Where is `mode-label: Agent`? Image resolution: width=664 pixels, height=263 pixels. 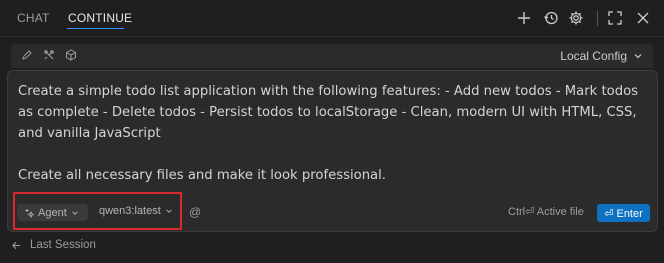 mode-label: Agent is located at coordinates (52, 212).